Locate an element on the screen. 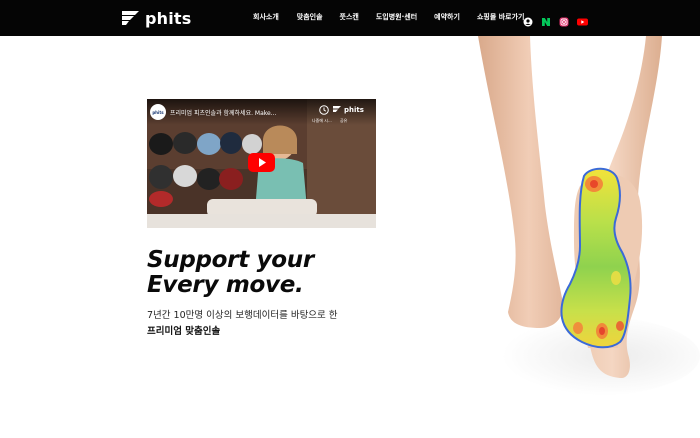 The image size is (700, 438). channel-avatar-label: phits is located at coordinates (158, 112).